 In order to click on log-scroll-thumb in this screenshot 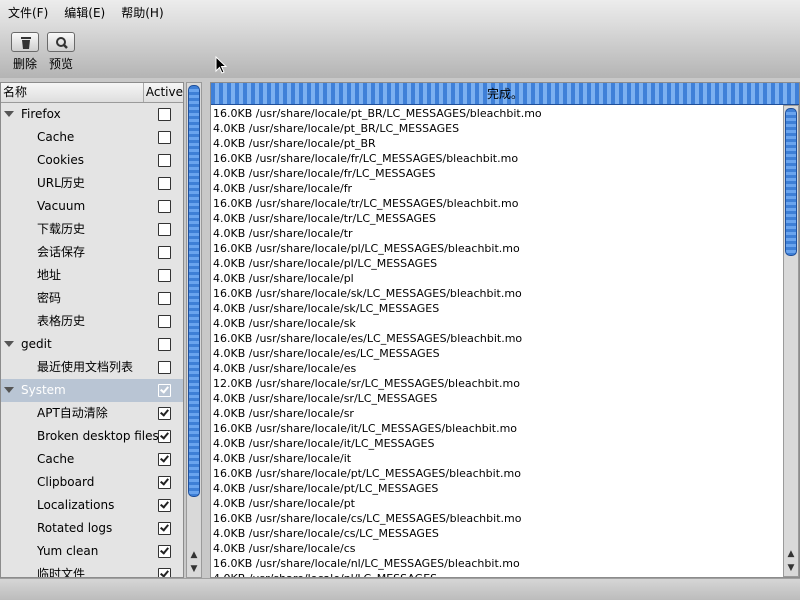, I will do `click(791, 182)`.